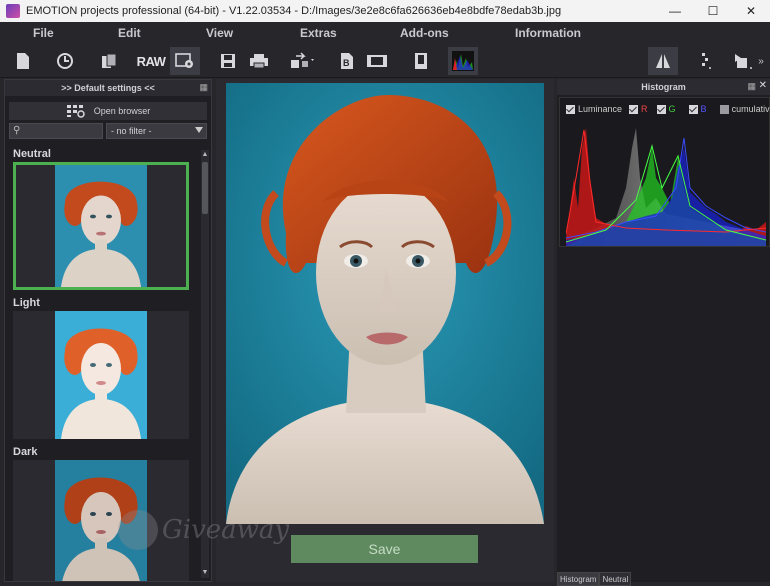 The height and width of the screenshot is (586, 770). I want to click on tab-histogram: Histogram, so click(578, 579).